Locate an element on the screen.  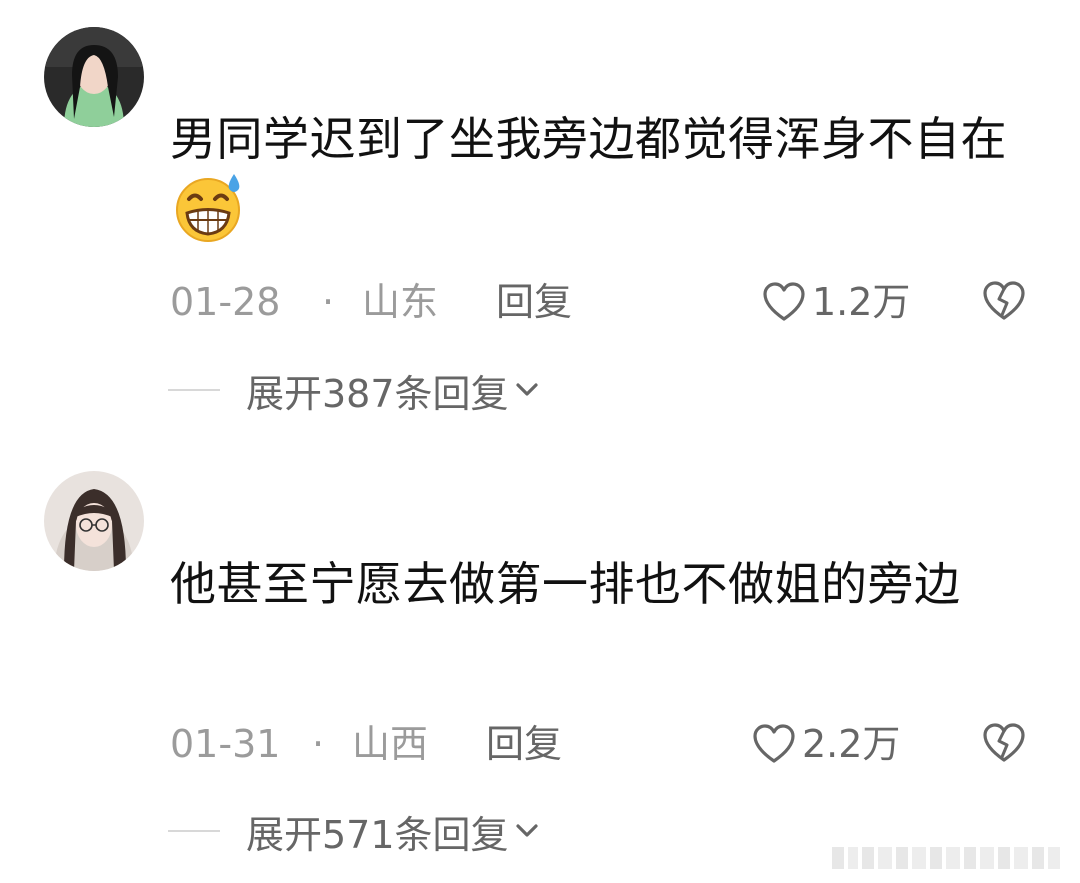
grinning-sweat-emoji-icon is located at coordinates (209, 207).